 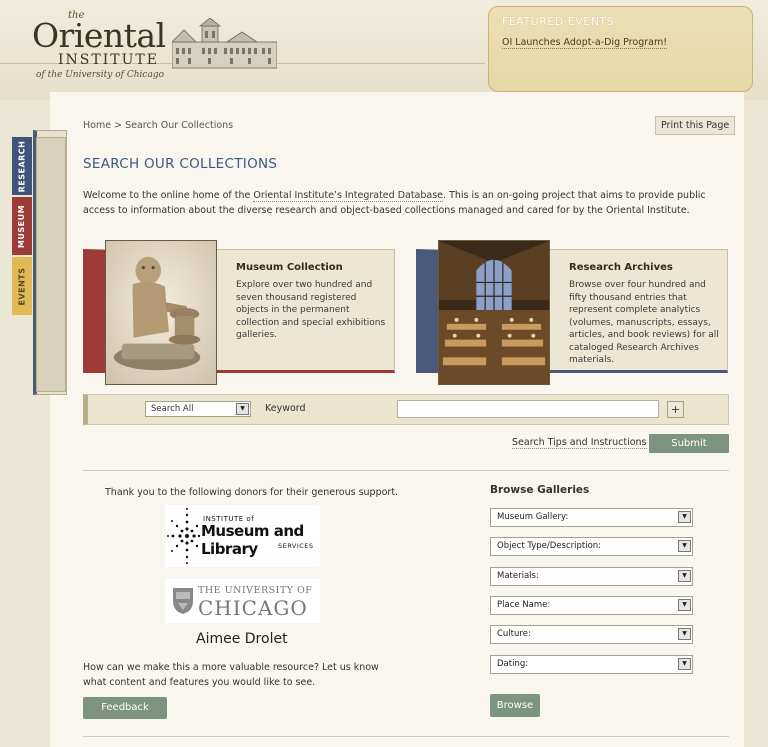 I want to click on select-label: Object Type/Description:, so click(x=549, y=546).